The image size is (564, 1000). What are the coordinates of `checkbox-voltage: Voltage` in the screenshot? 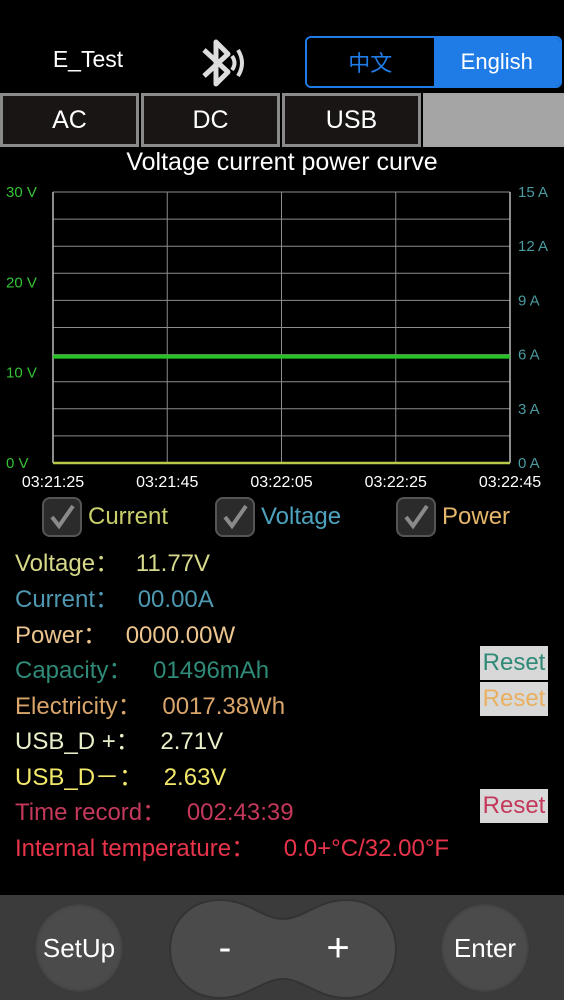 It's located at (278, 517).